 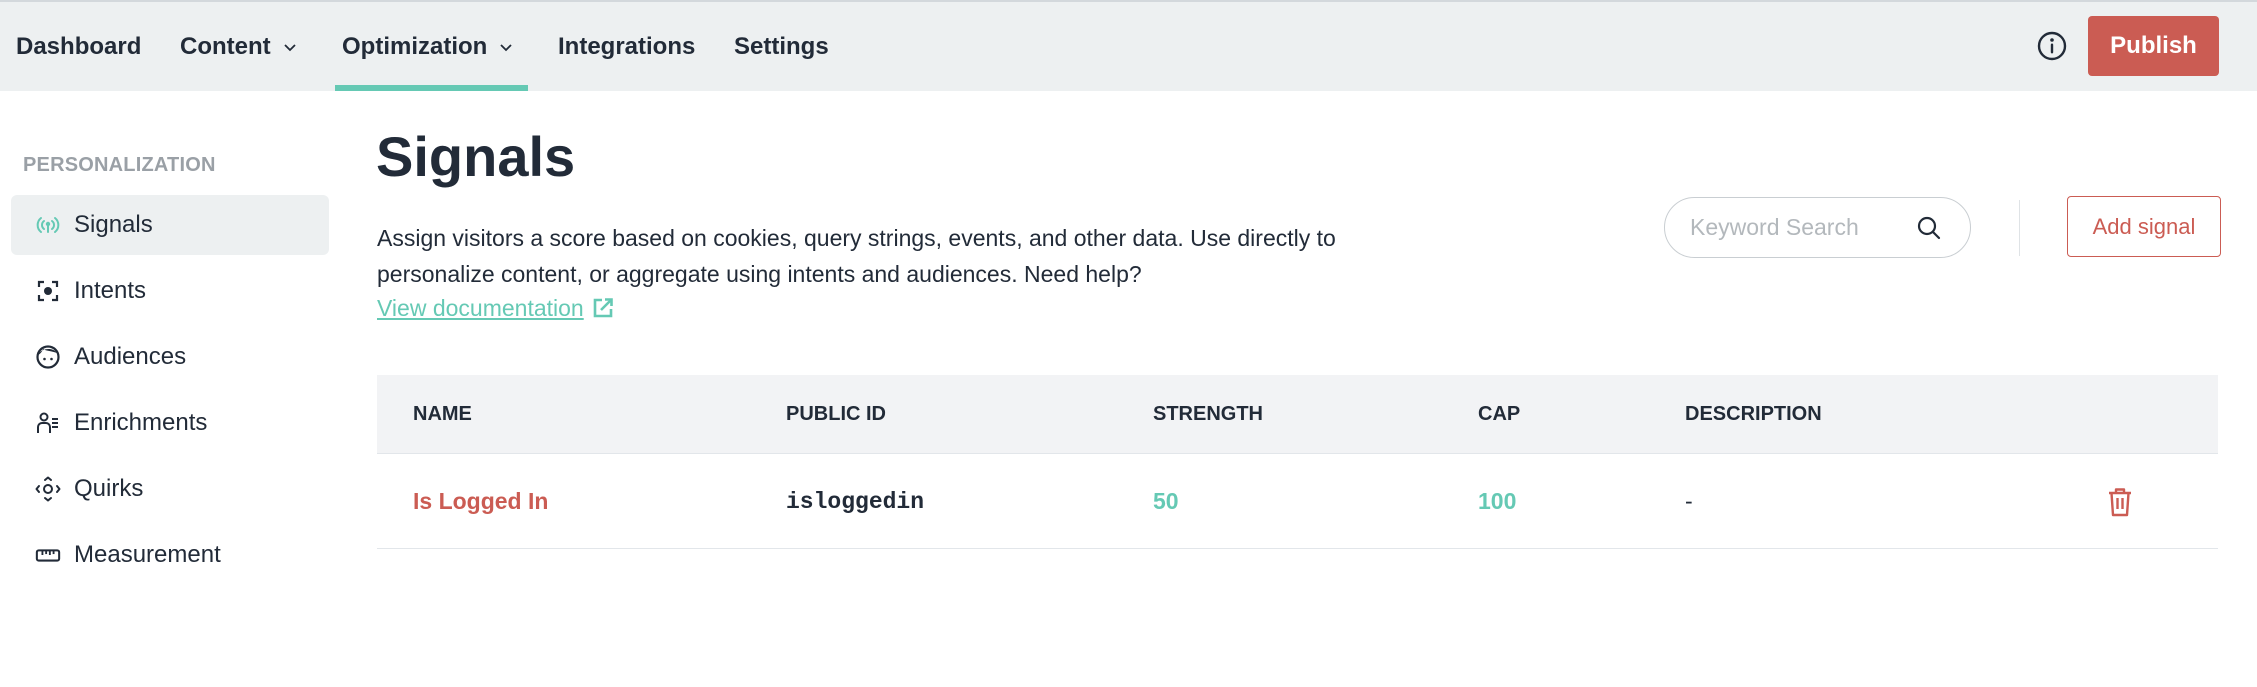 What do you see at coordinates (48, 489) in the screenshot?
I see `move-arrows-icon` at bounding box center [48, 489].